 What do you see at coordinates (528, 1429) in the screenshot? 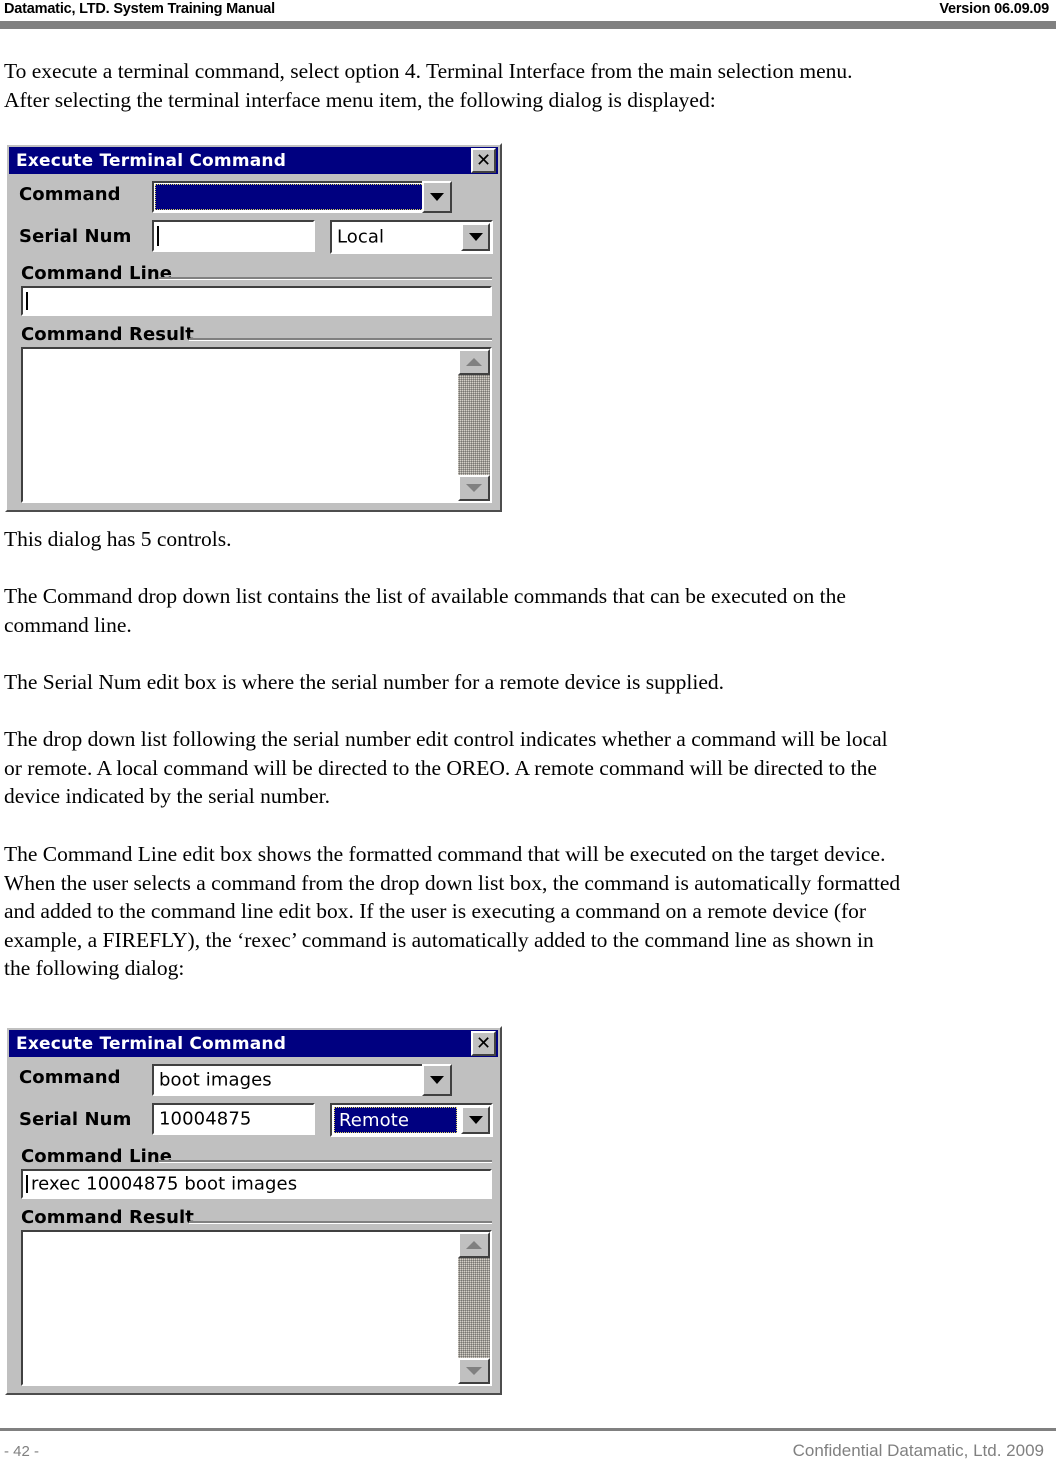
I see `footer-divider` at bounding box center [528, 1429].